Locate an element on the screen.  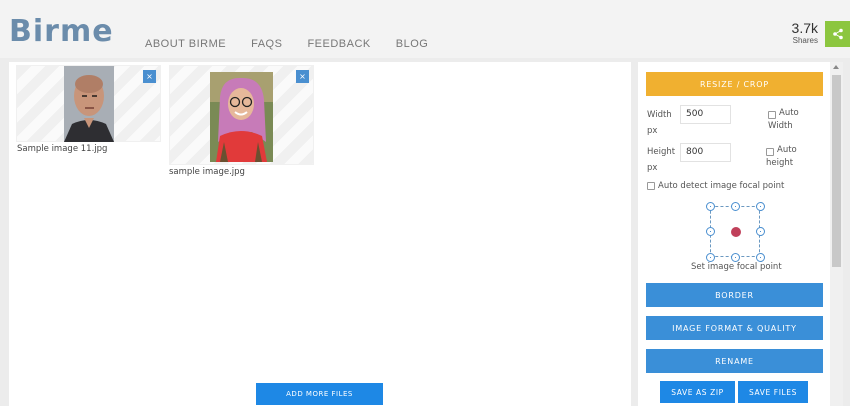
auto-width-label: Auto is located at coordinates (783, 113).